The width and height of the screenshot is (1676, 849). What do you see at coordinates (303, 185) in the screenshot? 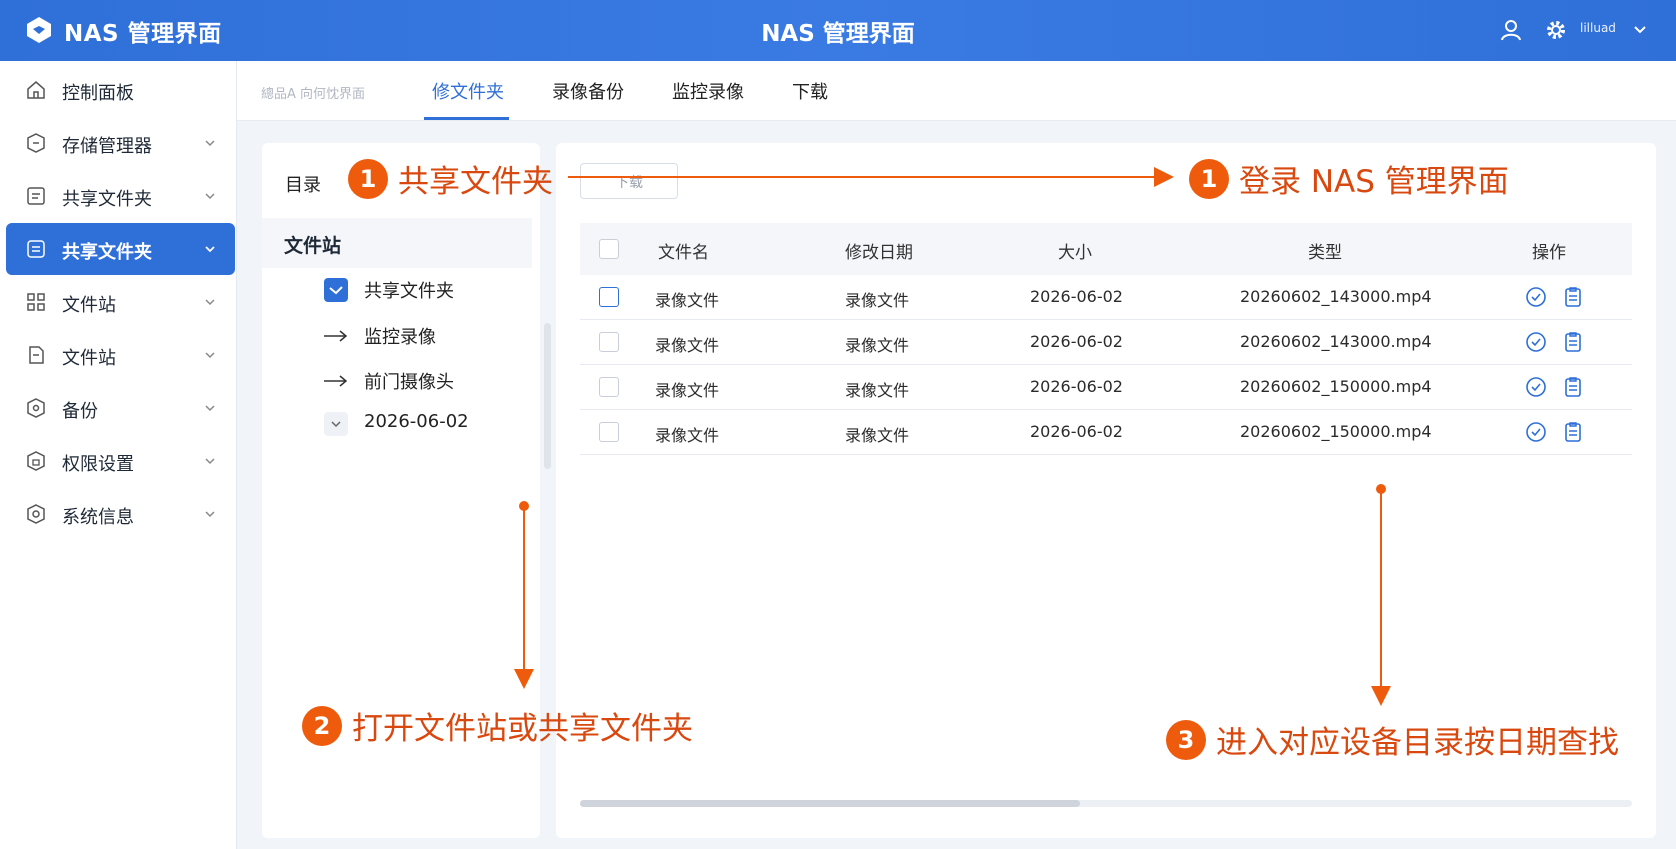
I see `directory-title: 目录` at bounding box center [303, 185].